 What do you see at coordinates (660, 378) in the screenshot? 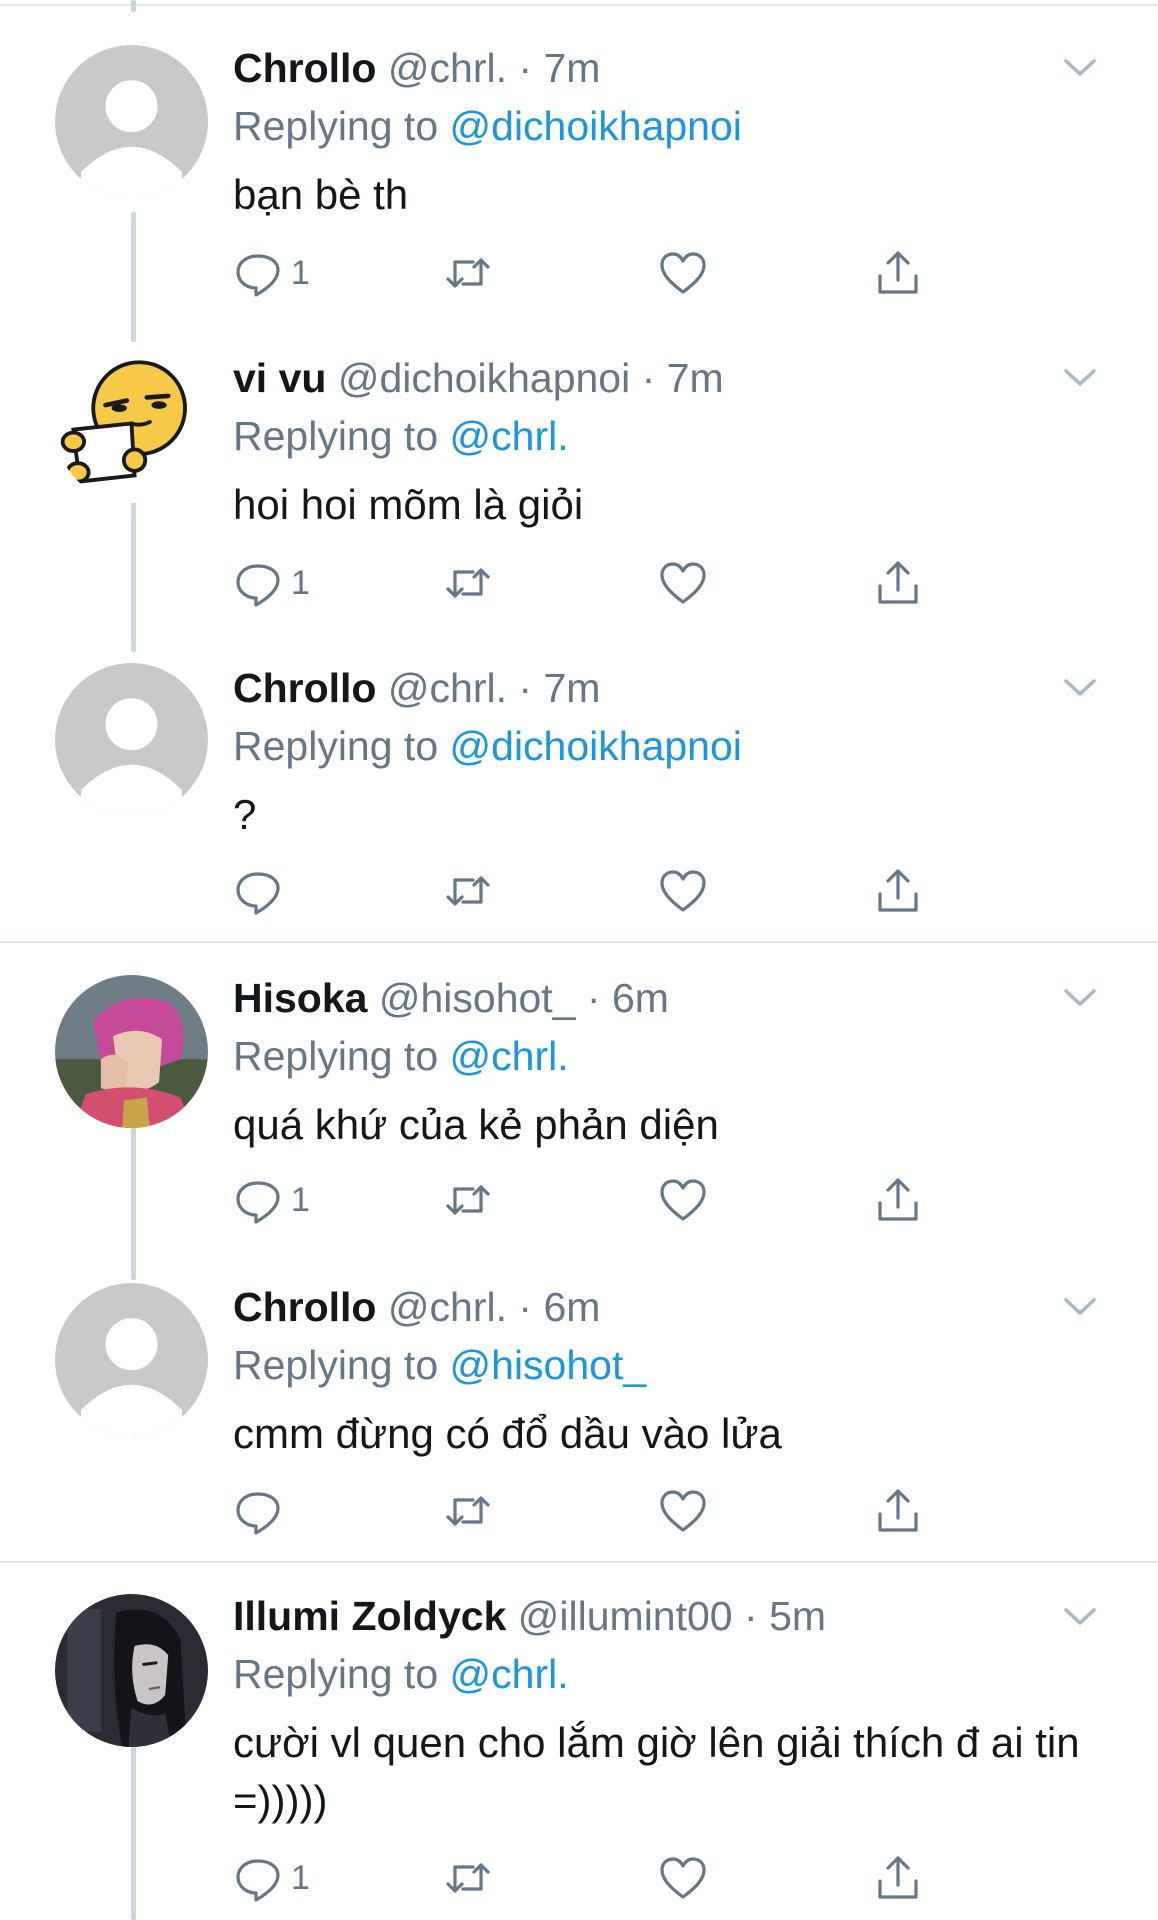
I see `tweet-header: vi vu @dichoikhapnoi · 7m` at bounding box center [660, 378].